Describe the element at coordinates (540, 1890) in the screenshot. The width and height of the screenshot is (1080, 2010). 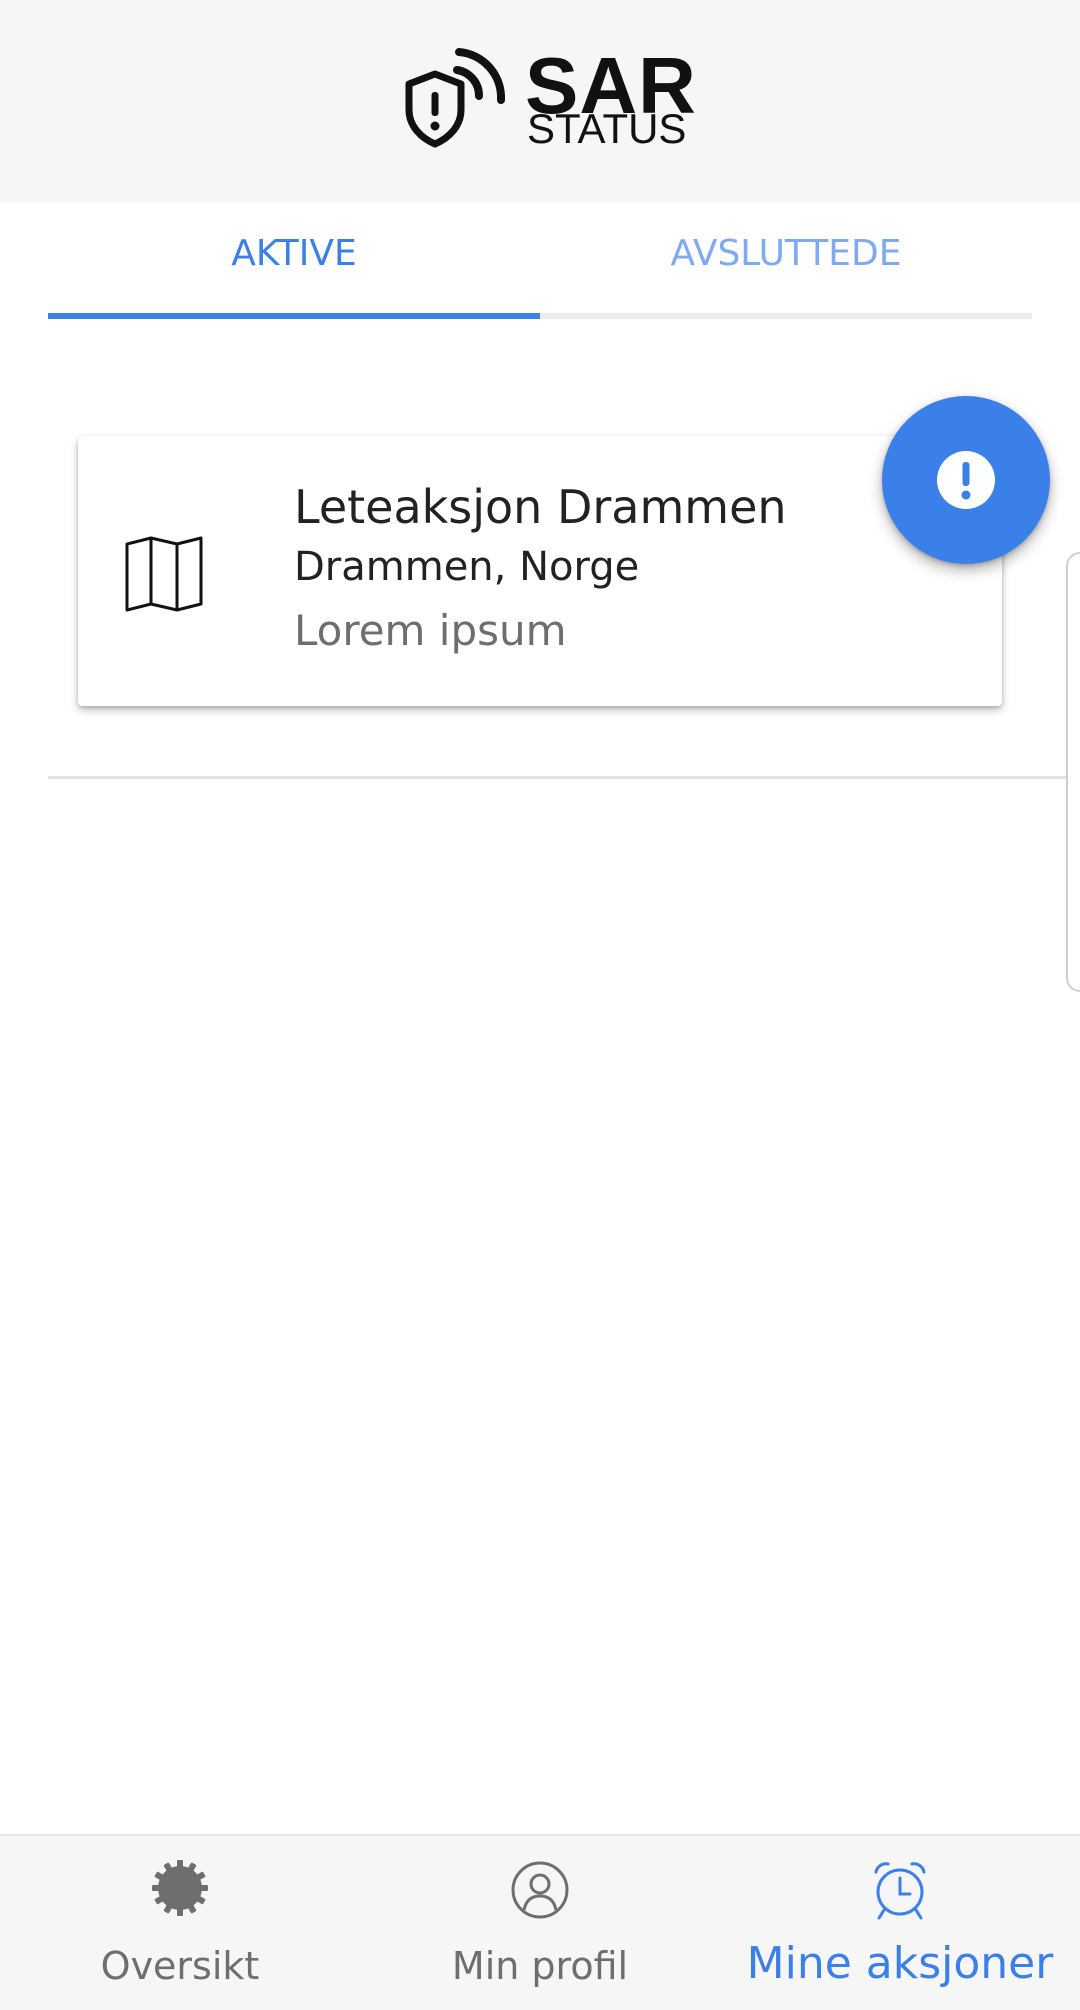
I see `profile-icon` at that location.